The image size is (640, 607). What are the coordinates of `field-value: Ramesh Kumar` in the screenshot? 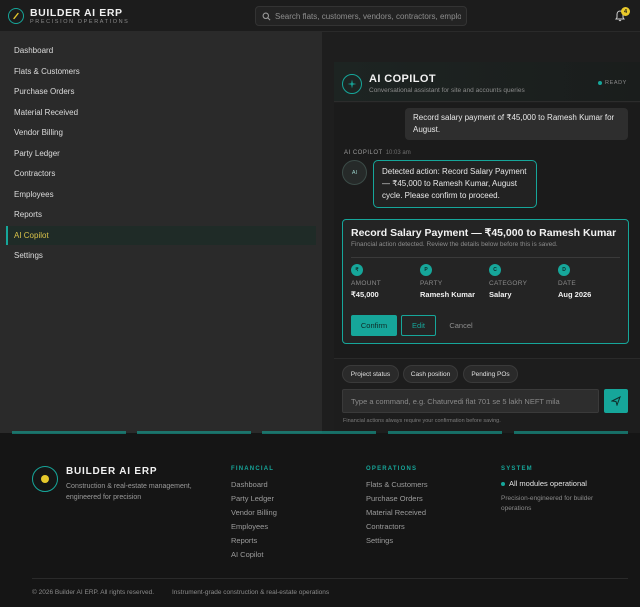 It's located at (448, 294).